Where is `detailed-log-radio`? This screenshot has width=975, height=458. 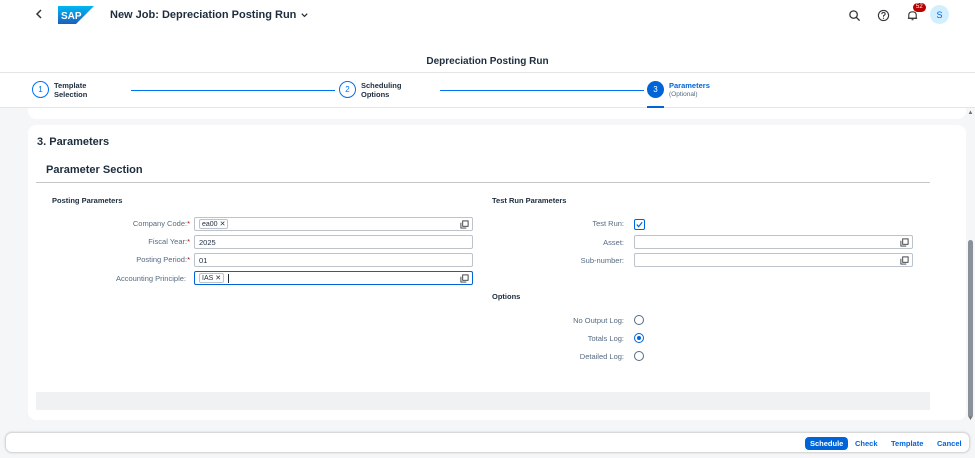 detailed-log-radio is located at coordinates (639, 356).